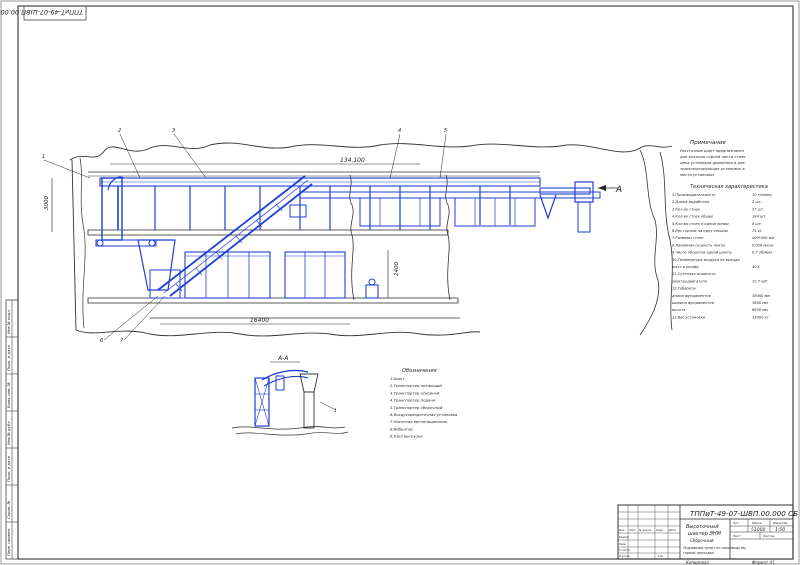 The height and width of the screenshot is (565, 800). I want to click on section-label: А-А, so click(282, 358).